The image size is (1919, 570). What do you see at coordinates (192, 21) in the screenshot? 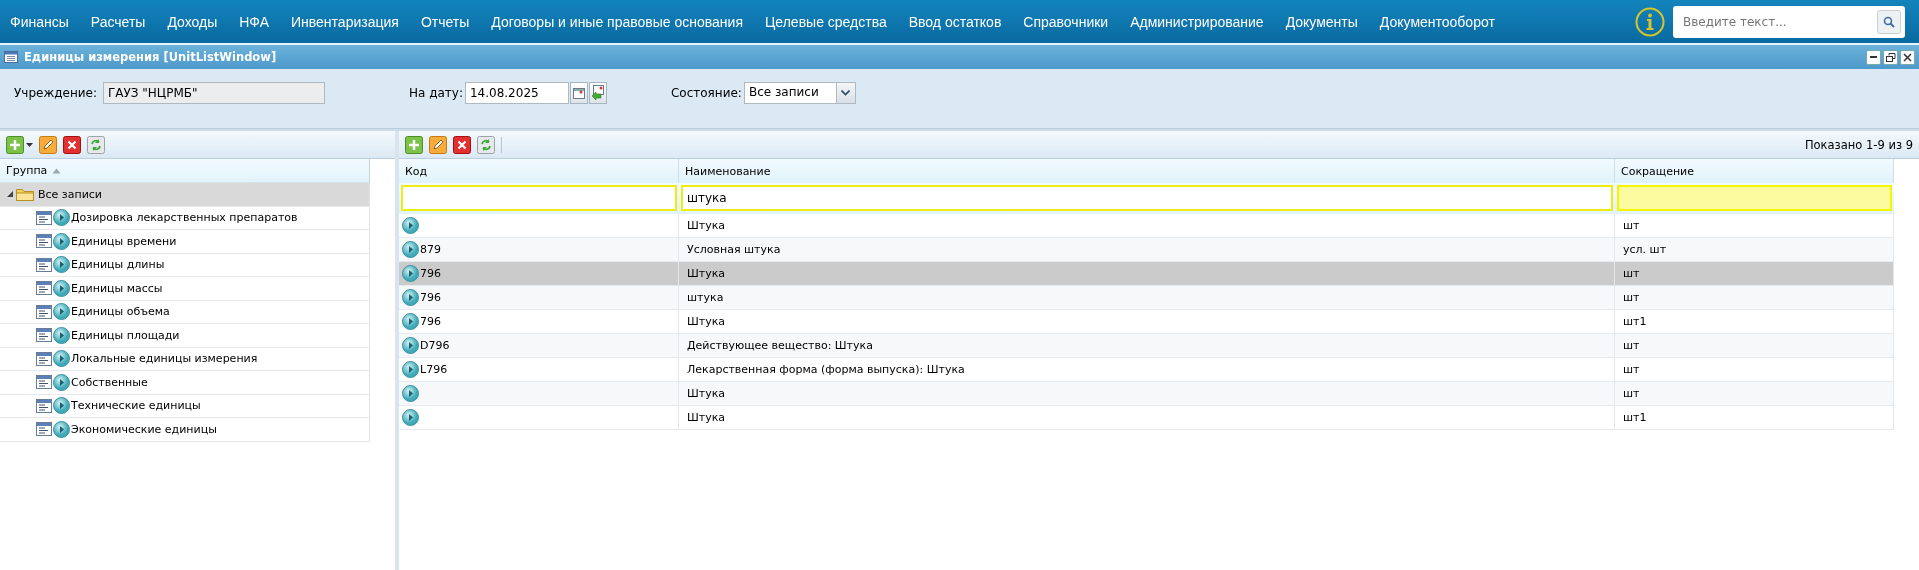
I see `menu-item: Доходы` at bounding box center [192, 21].